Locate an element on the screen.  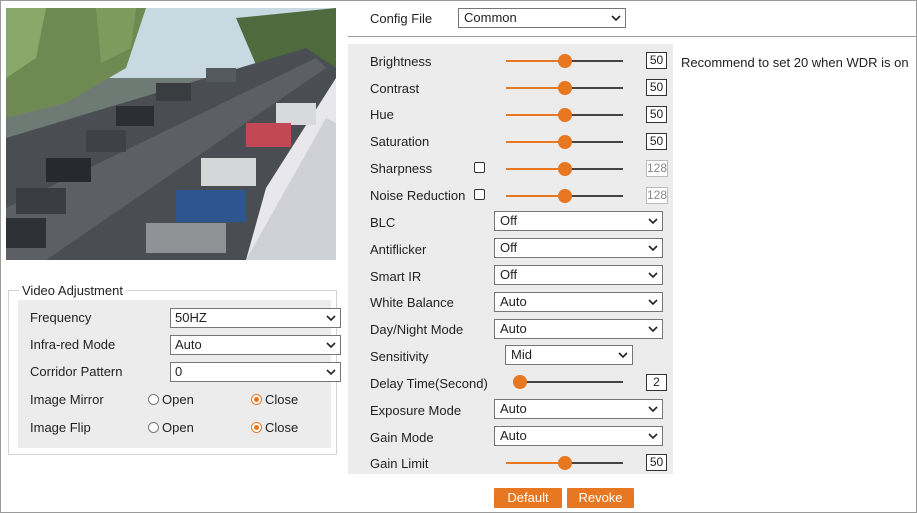
infrared-value: Auto is located at coordinates (188, 344).